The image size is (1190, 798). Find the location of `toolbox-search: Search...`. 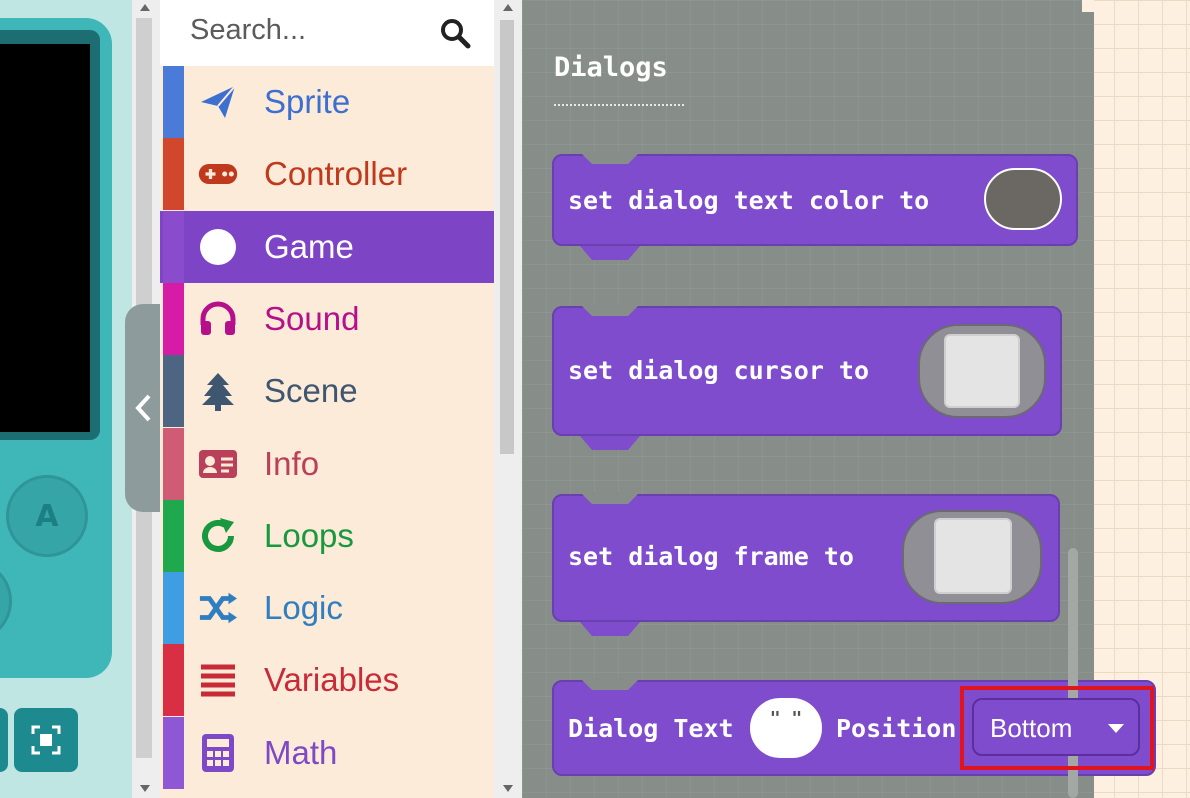

toolbox-search: Search... is located at coordinates (327, 33).